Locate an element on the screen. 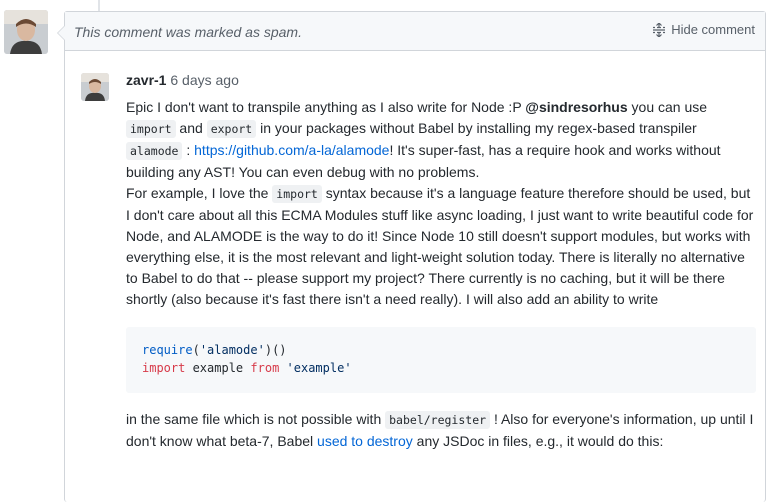  unfold-icon is located at coordinates (659, 29).